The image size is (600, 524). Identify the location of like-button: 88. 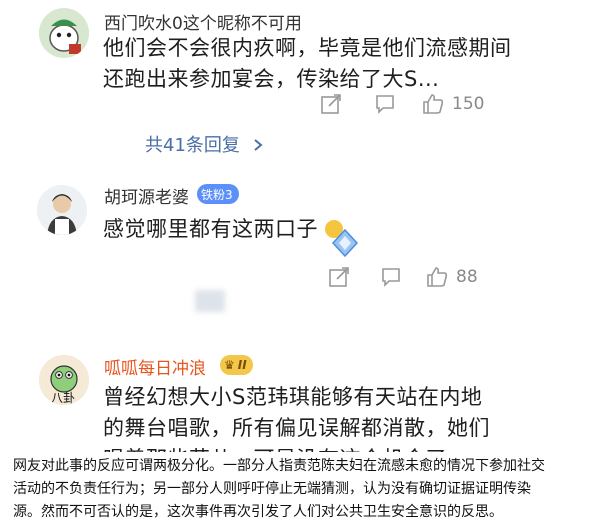
(452, 277).